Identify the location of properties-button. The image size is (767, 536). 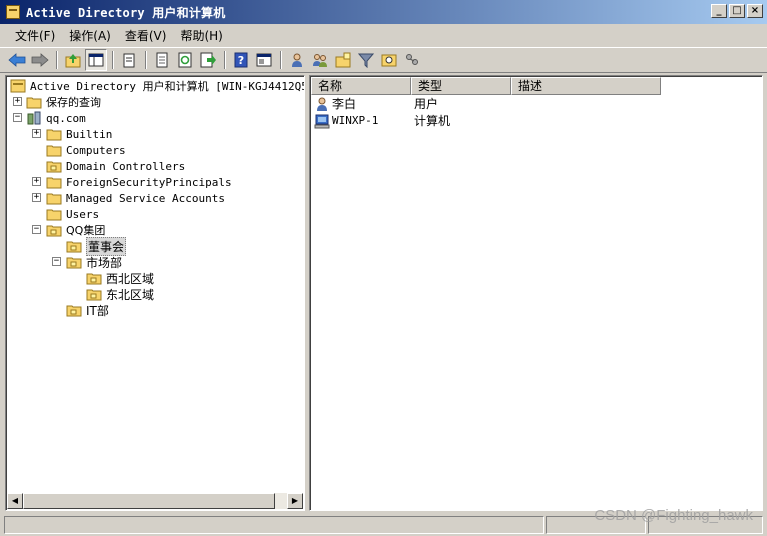
(162, 60).